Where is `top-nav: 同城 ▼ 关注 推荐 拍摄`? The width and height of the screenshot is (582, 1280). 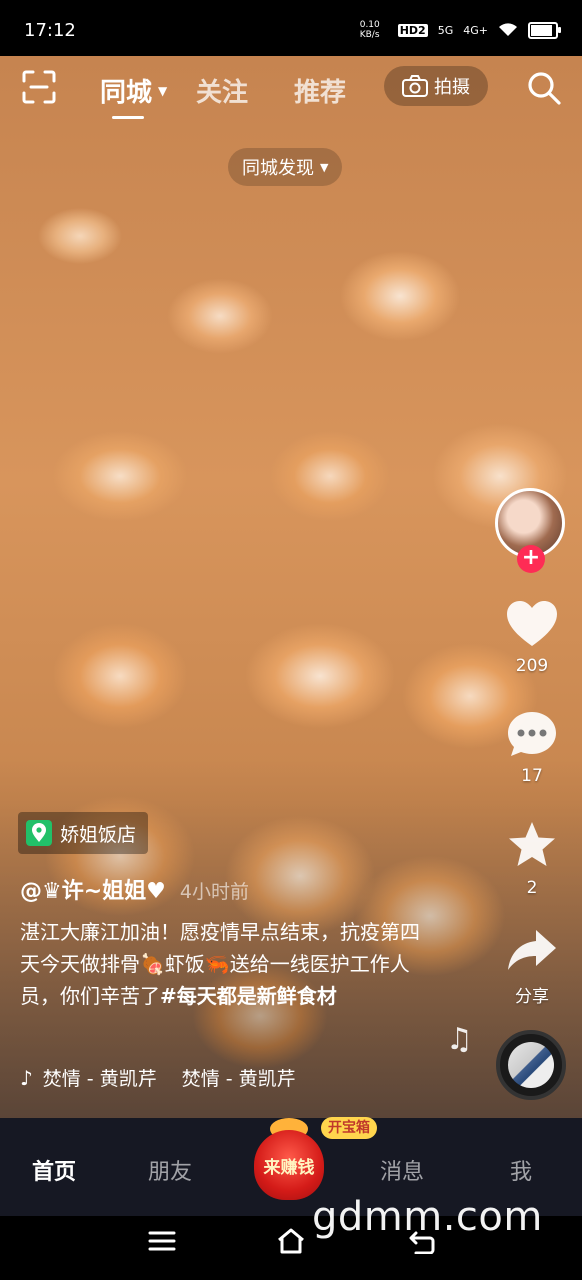
top-nav: 同城 ▼ 关注 推荐 拍摄 is located at coordinates (291, 88).